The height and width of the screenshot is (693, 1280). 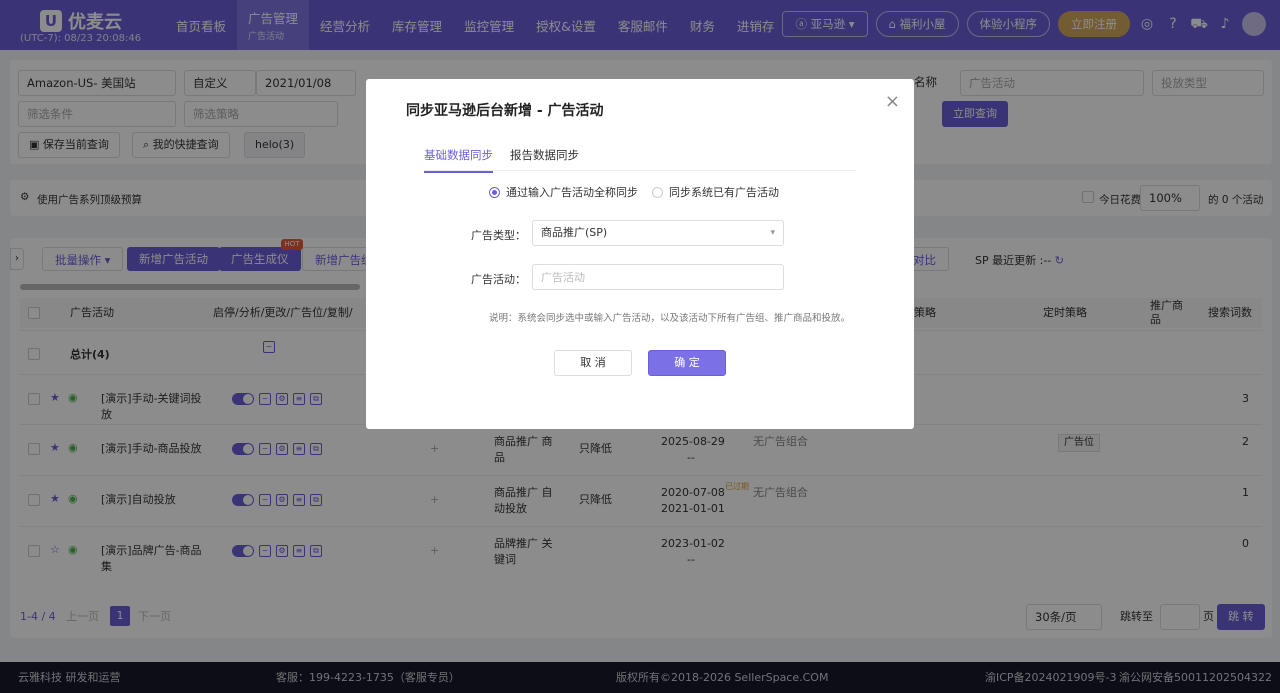 What do you see at coordinates (892, 101) in the screenshot?
I see `close-icon: ×` at bounding box center [892, 101].